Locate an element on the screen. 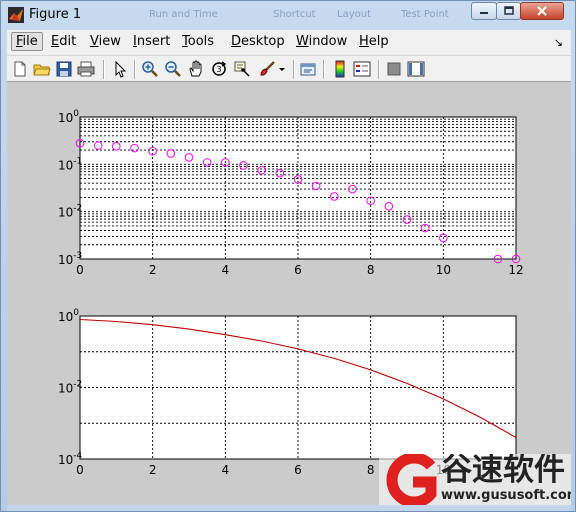 The width and height of the screenshot is (576, 512). menu-window-mnemonic: W is located at coordinates (302, 41).